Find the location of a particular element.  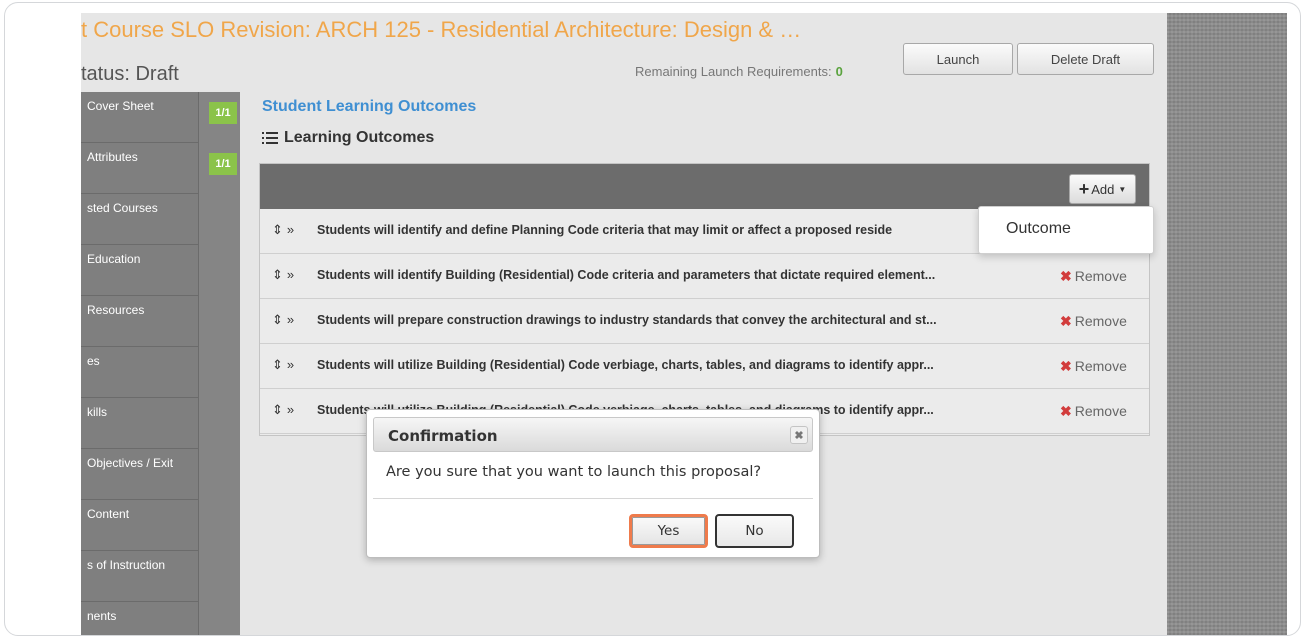

dialog-divider is located at coordinates (593, 498).